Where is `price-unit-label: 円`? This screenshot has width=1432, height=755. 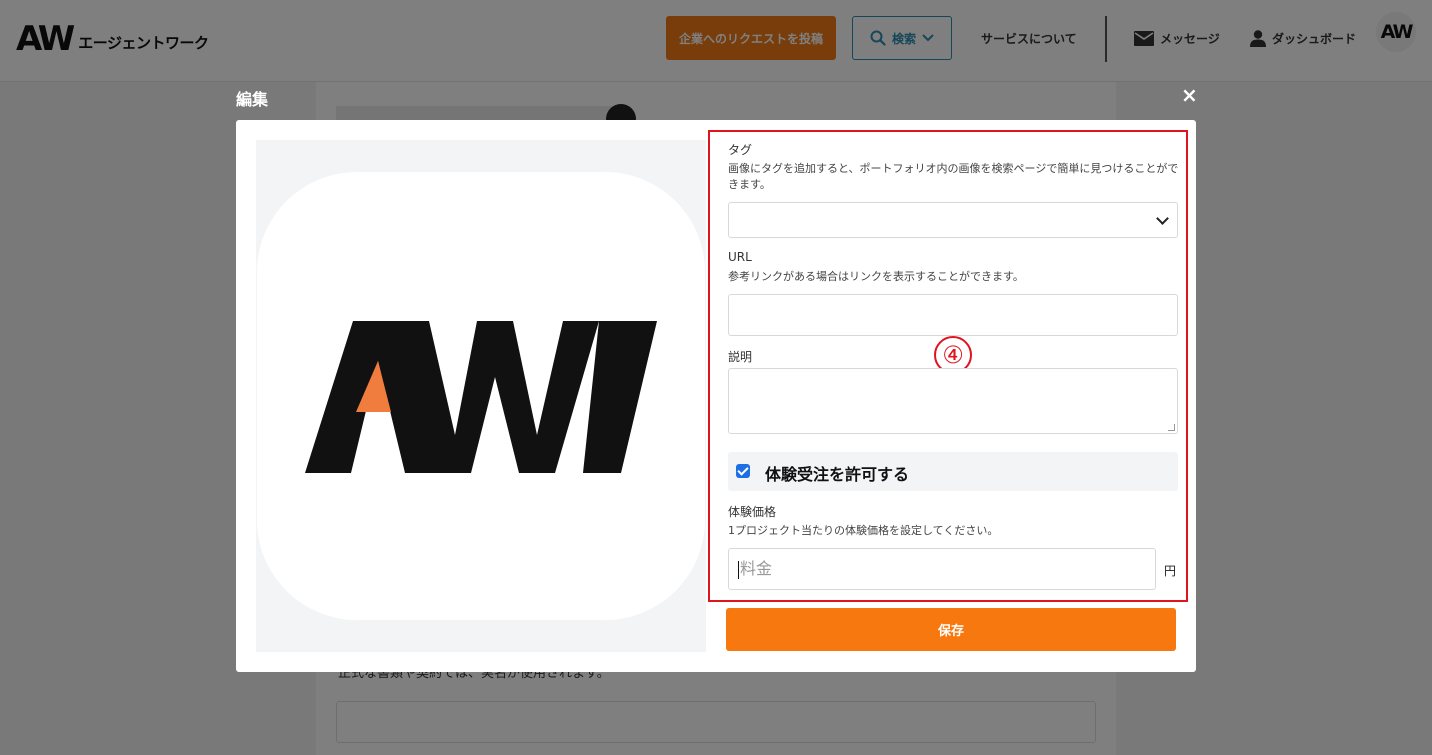 price-unit-label: 円 is located at coordinates (1170, 571).